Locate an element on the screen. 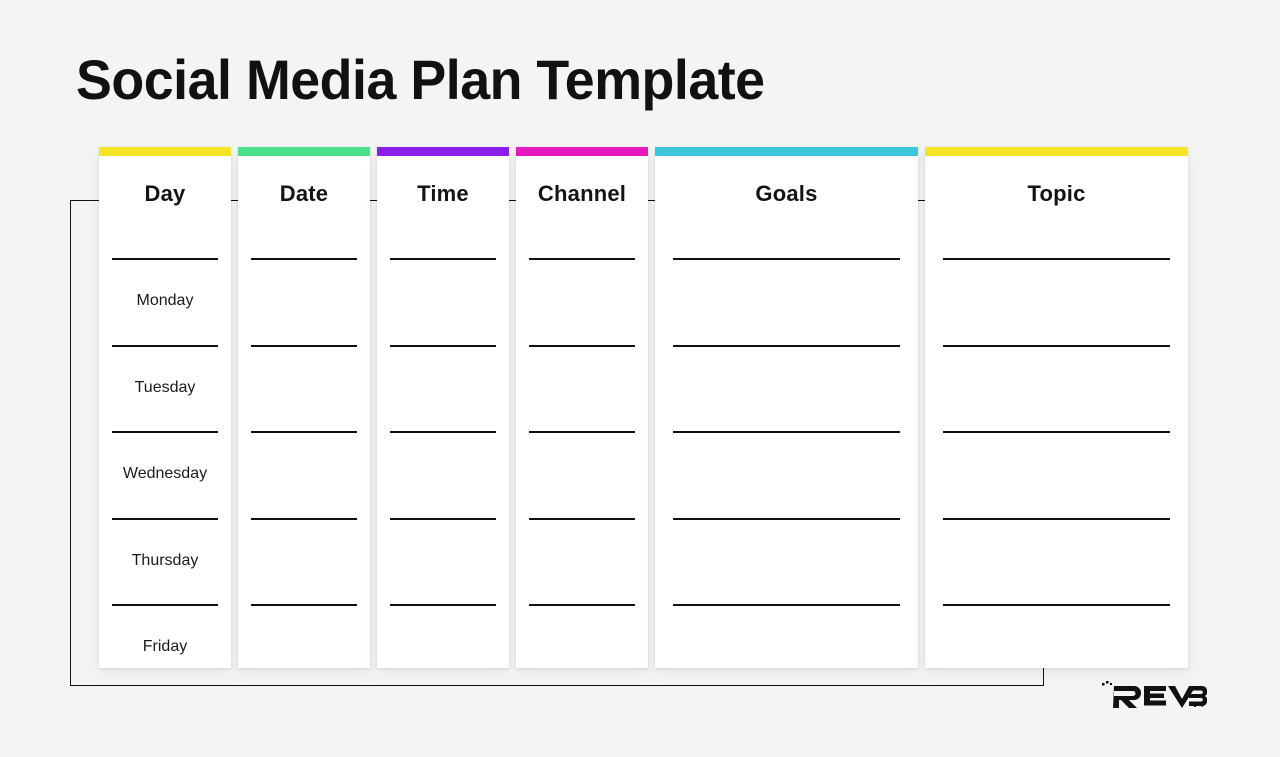  cell-label-day-row-2: Tuesday is located at coordinates (165, 387).